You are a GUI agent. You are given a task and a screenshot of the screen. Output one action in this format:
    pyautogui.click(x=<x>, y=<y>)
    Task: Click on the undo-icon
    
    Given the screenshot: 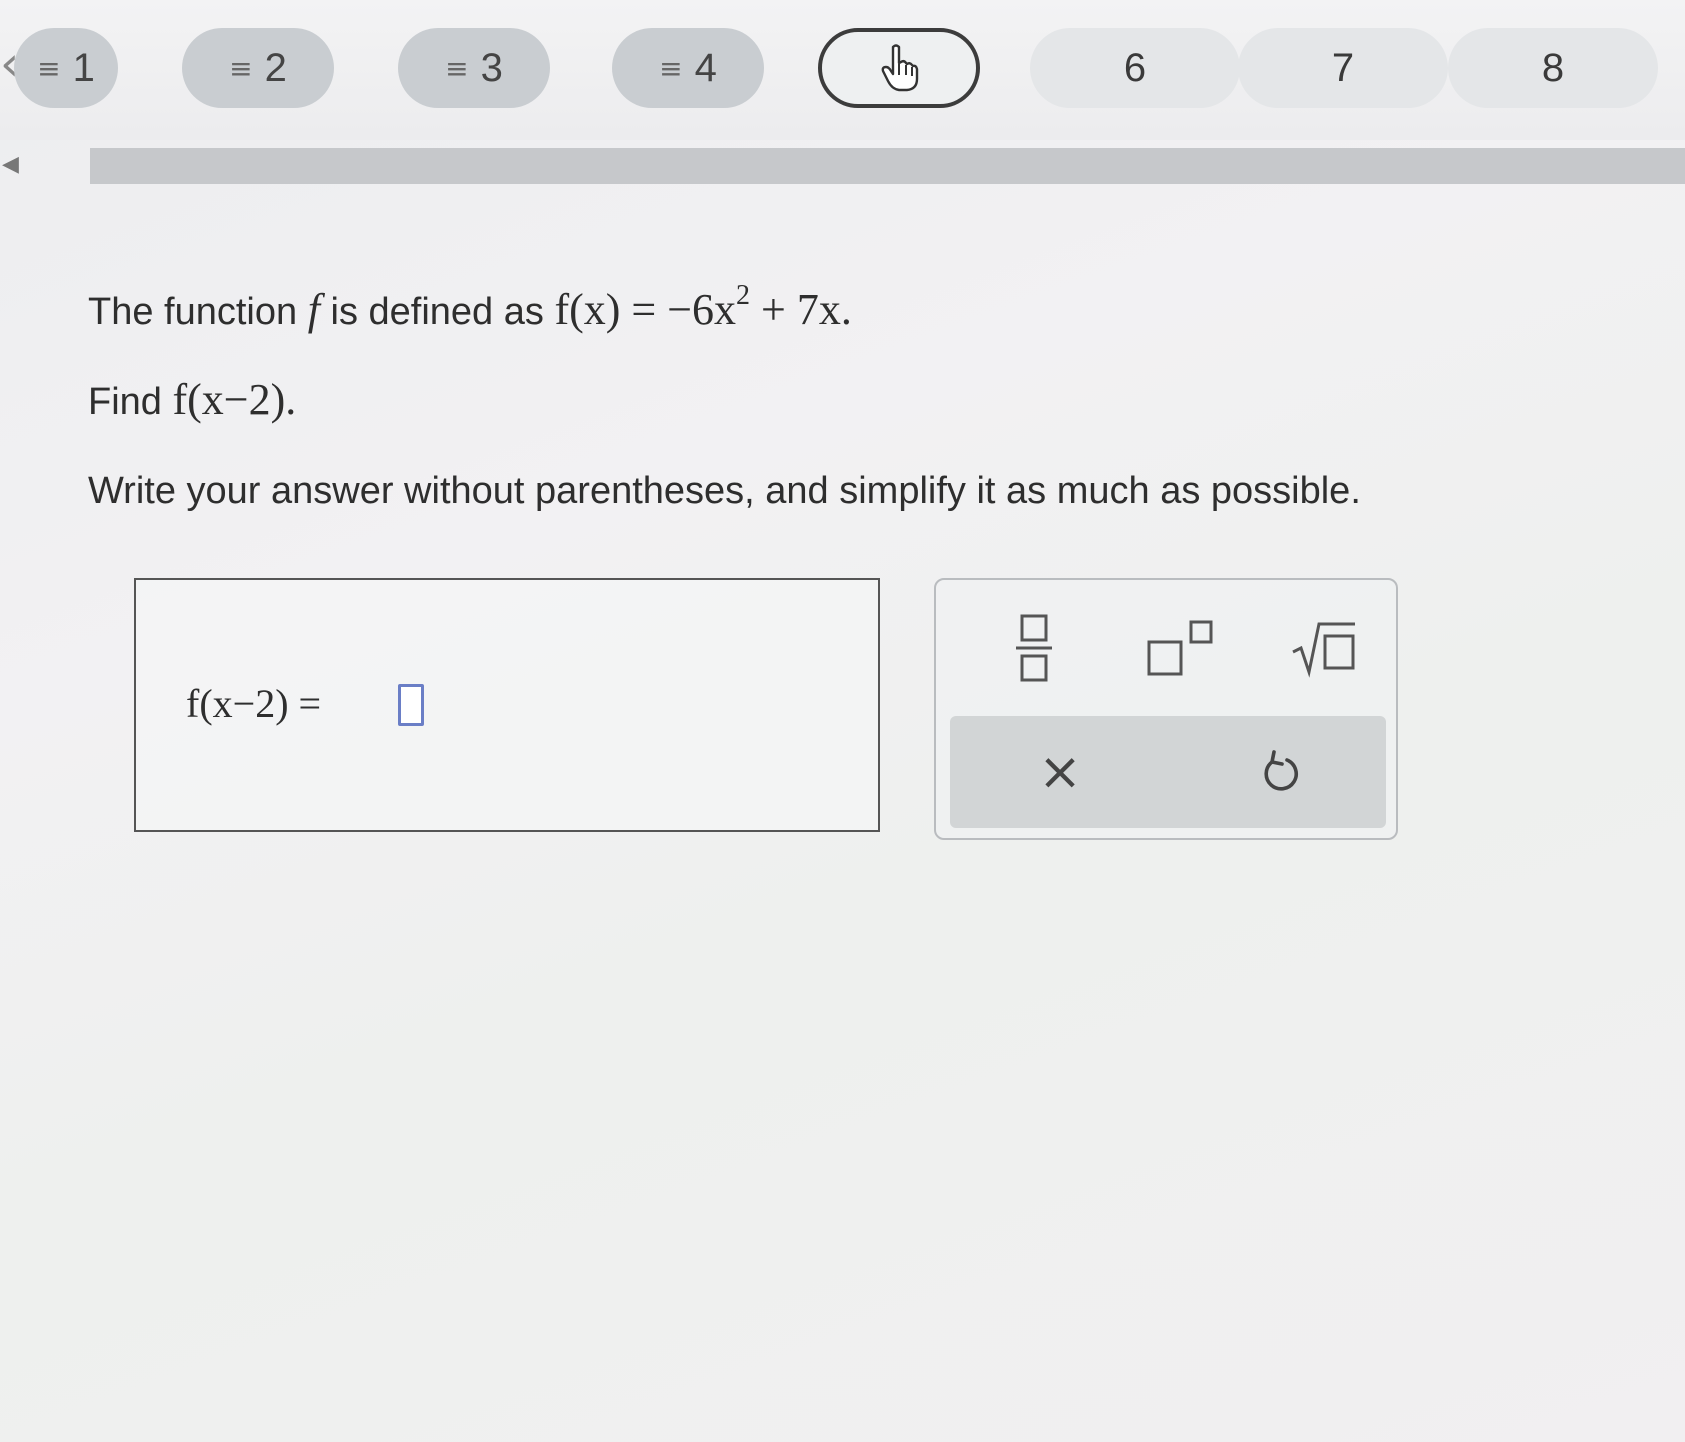 What is the action you would take?
    pyautogui.click(x=1281, y=770)
    